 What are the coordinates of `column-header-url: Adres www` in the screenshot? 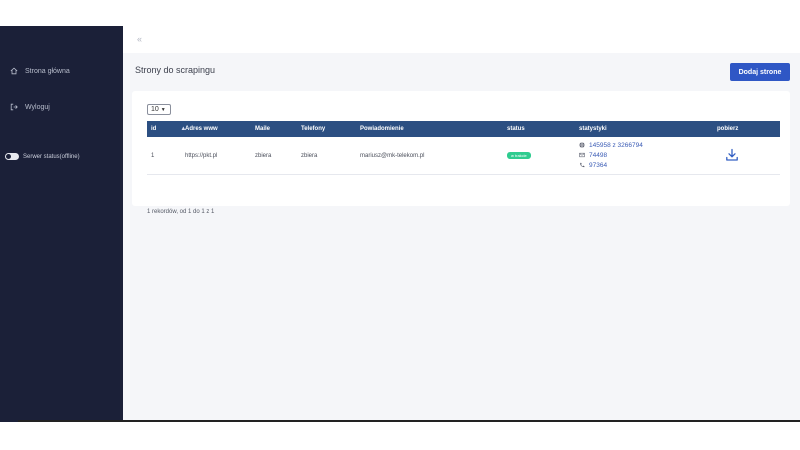 It's located at (214, 129).